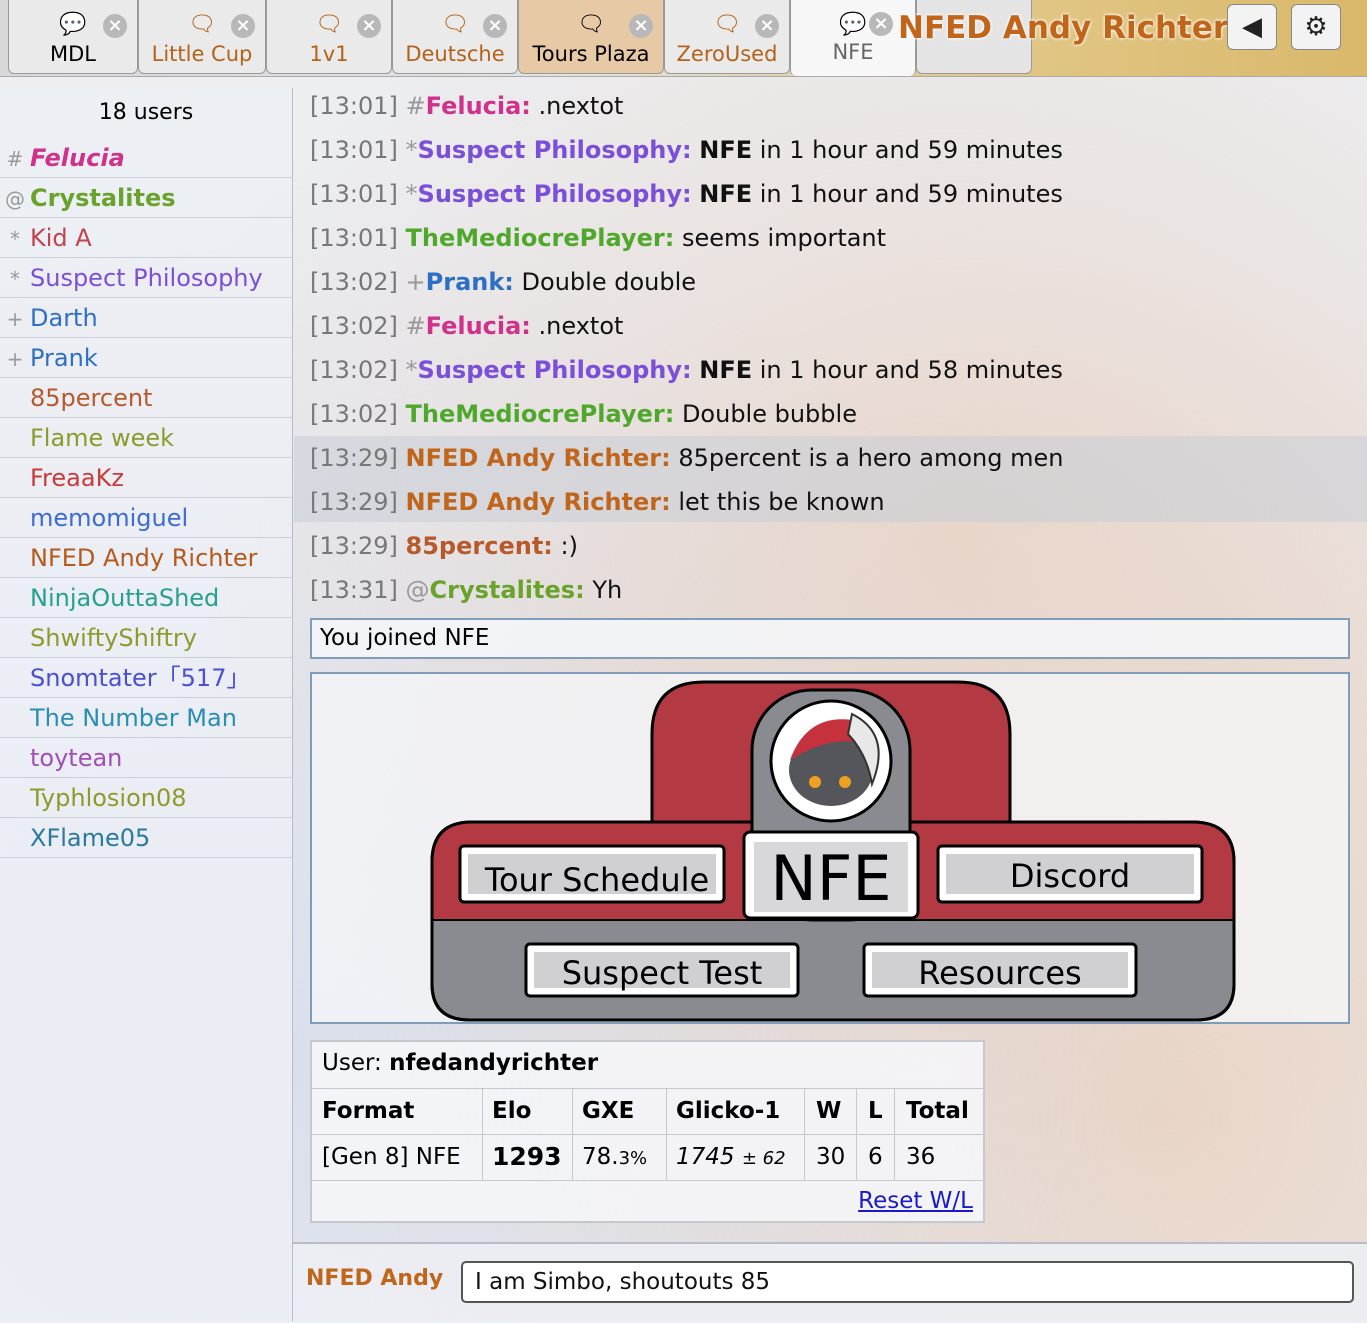 This screenshot has width=1367, height=1323. Describe the element at coordinates (455, 37) in the screenshot. I see `tab-deutsche: 🗨 Deutsche ×` at that location.